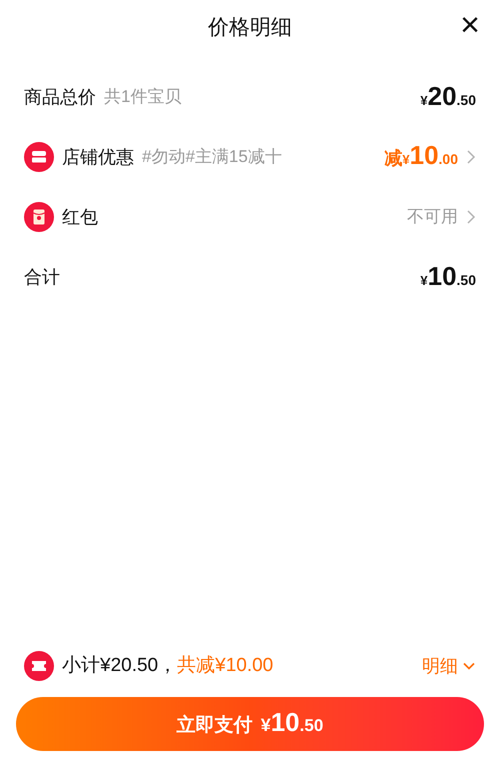 This screenshot has height=761, width=500. What do you see at coordinates (448, 97) in the screenshot?
I see `price-text: ¥20.50` at bounding box center [448, 97].